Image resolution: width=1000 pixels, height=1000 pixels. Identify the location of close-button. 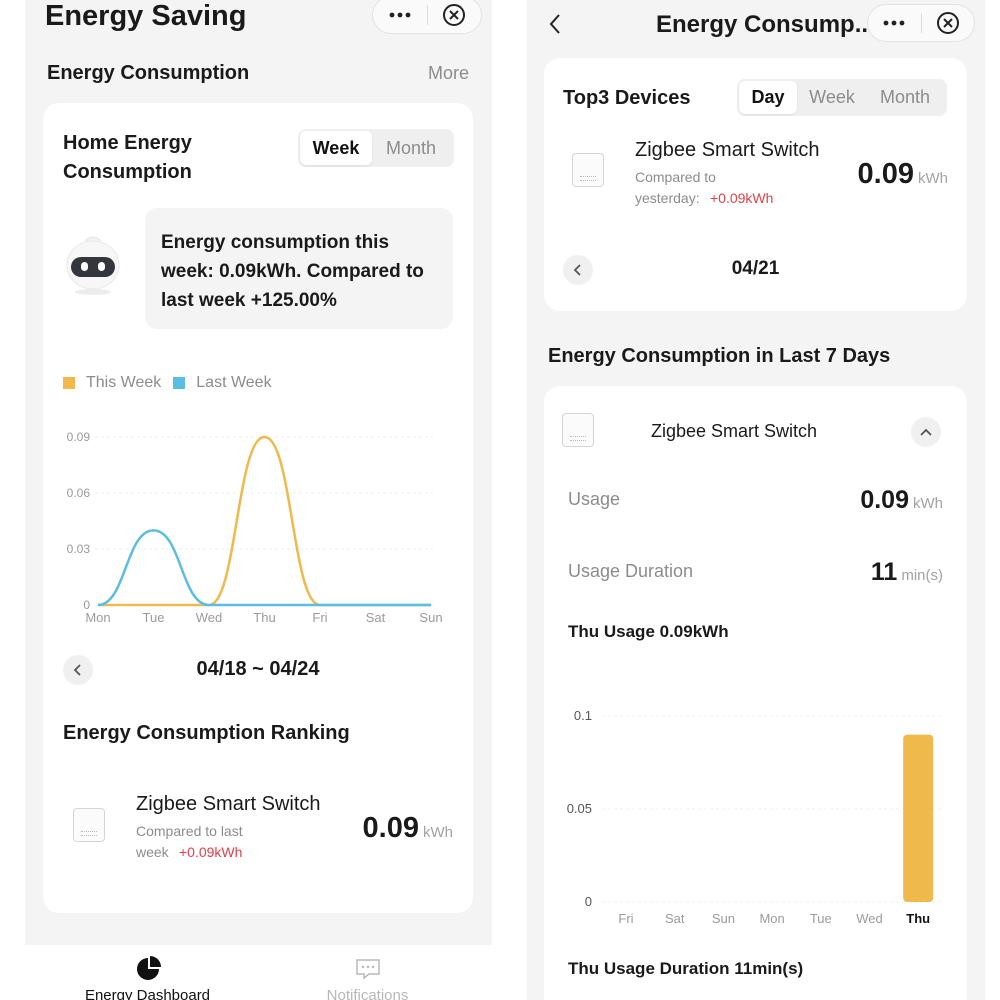
(454, 16).